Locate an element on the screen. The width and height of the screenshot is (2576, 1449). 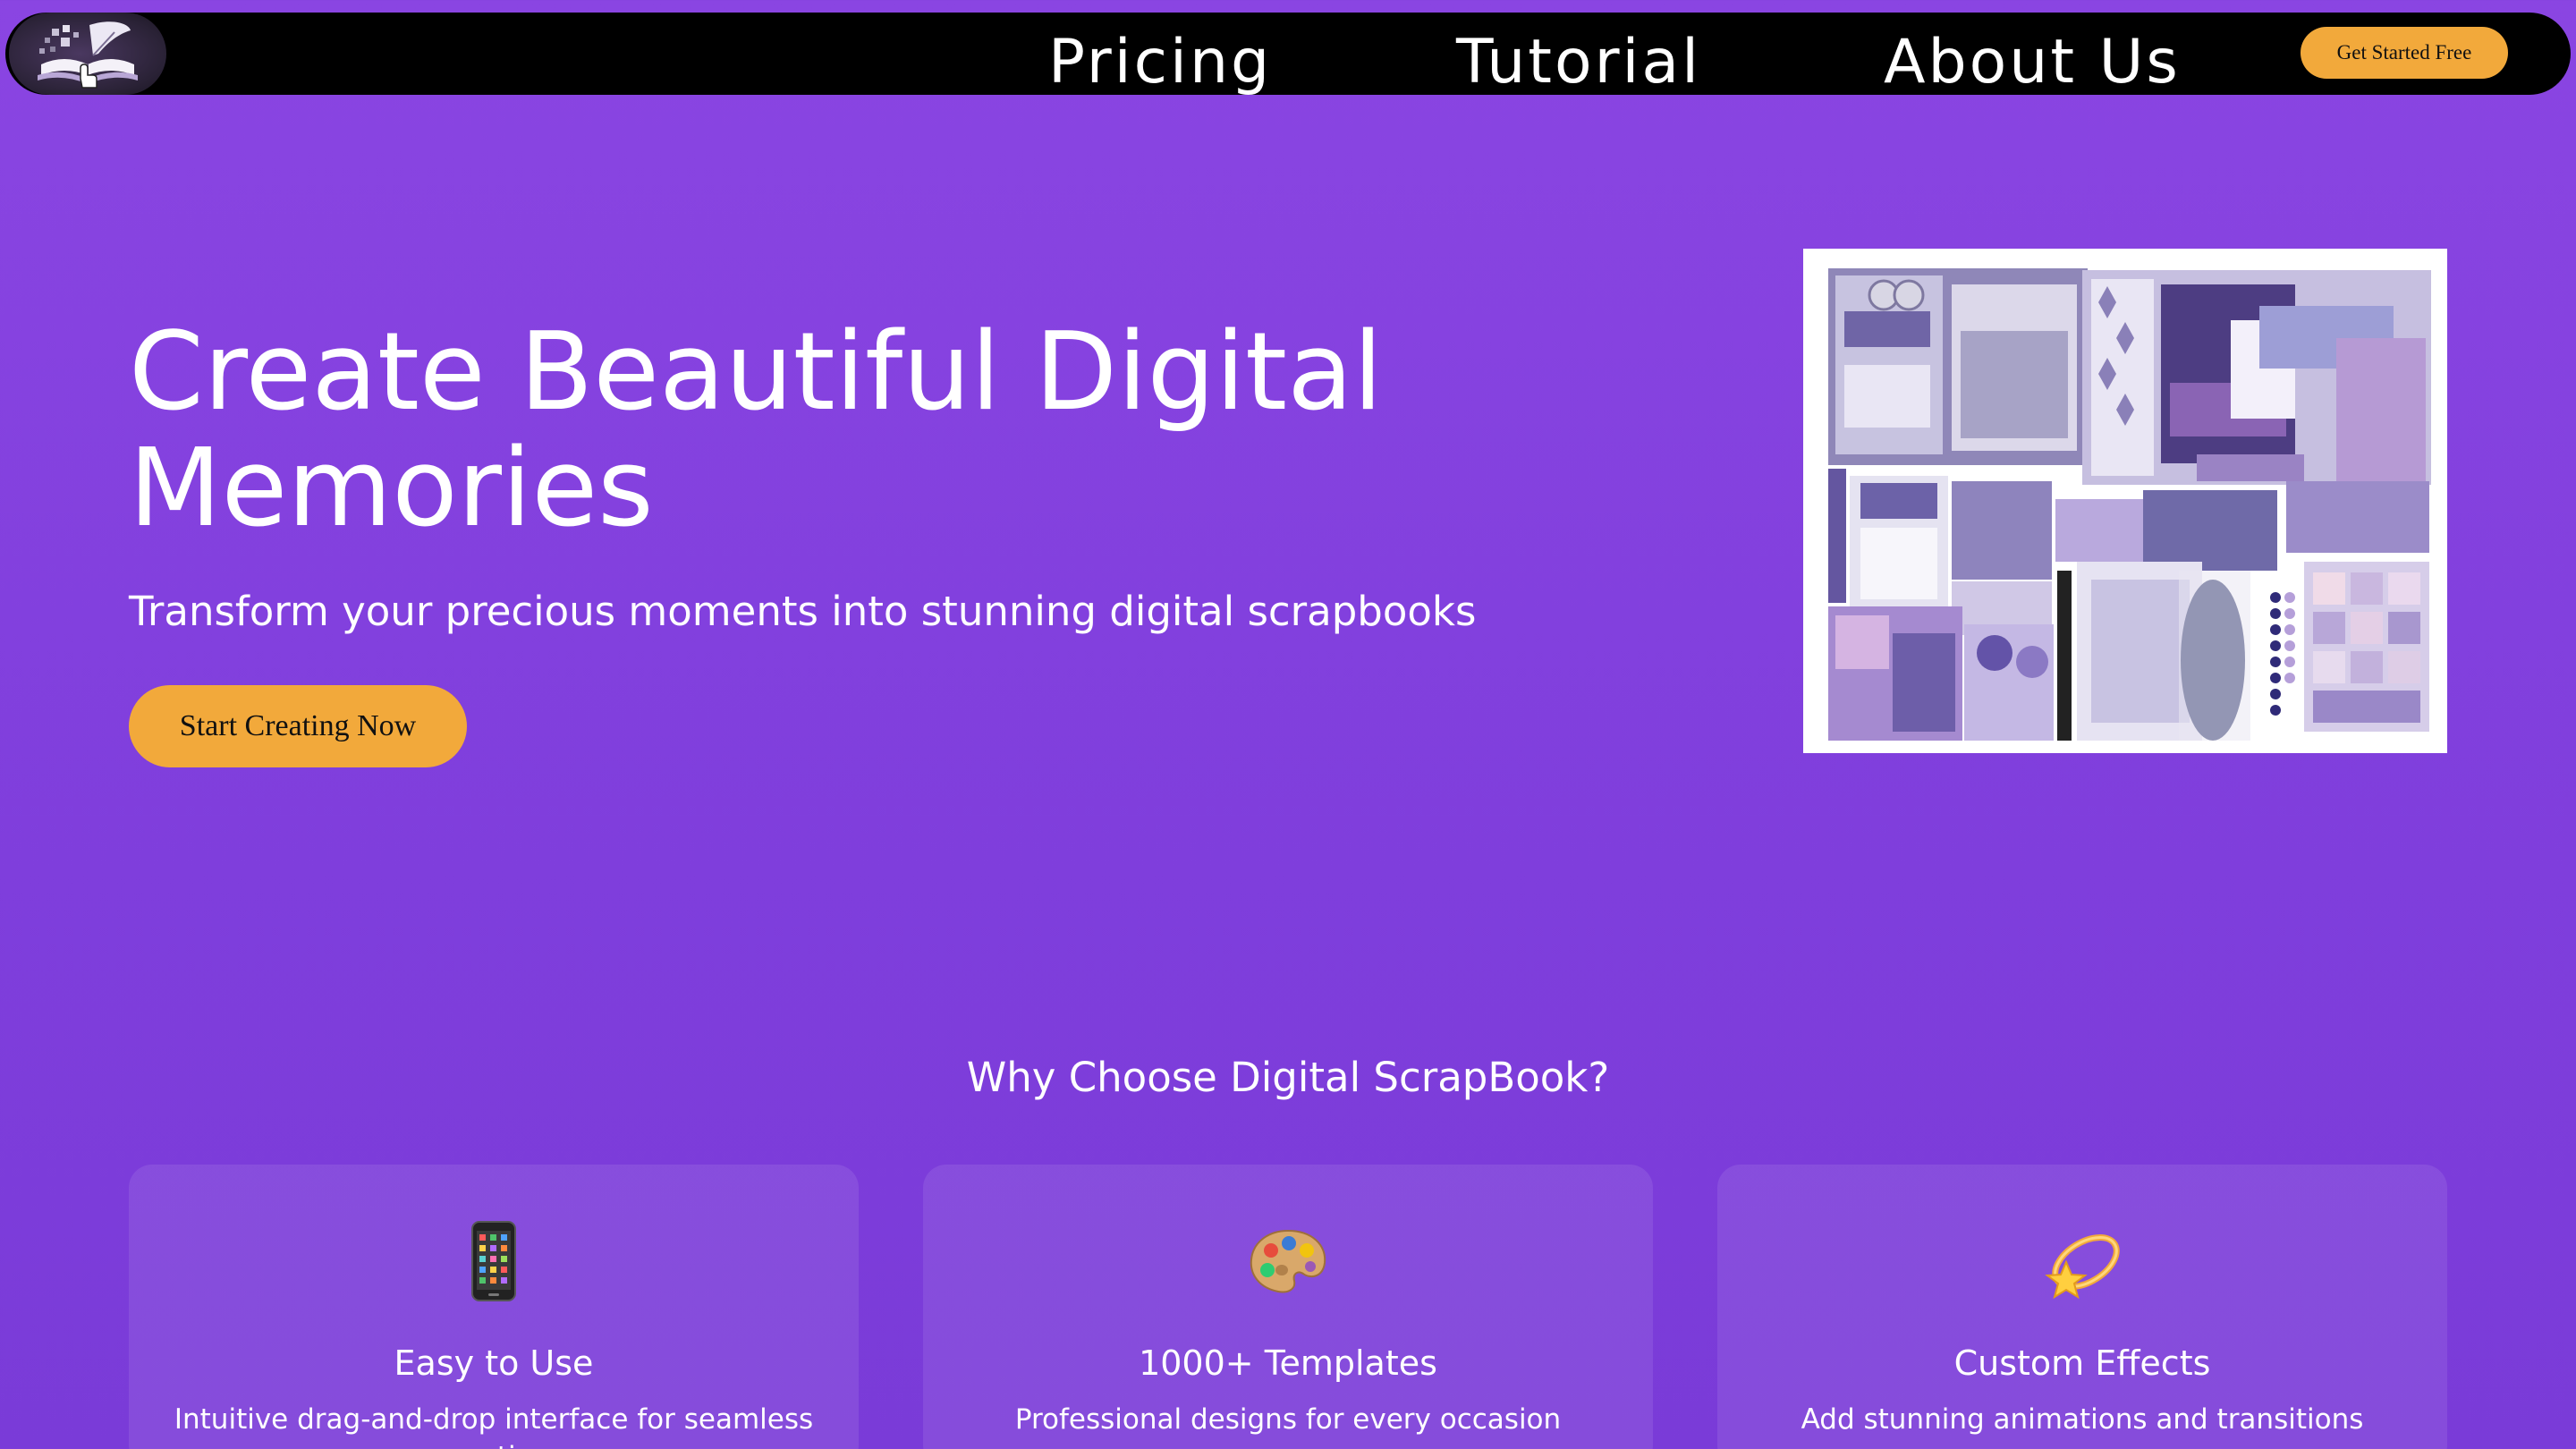
hero-title: Create Beautiful Digital Memories is located at coordinates (756, 430).